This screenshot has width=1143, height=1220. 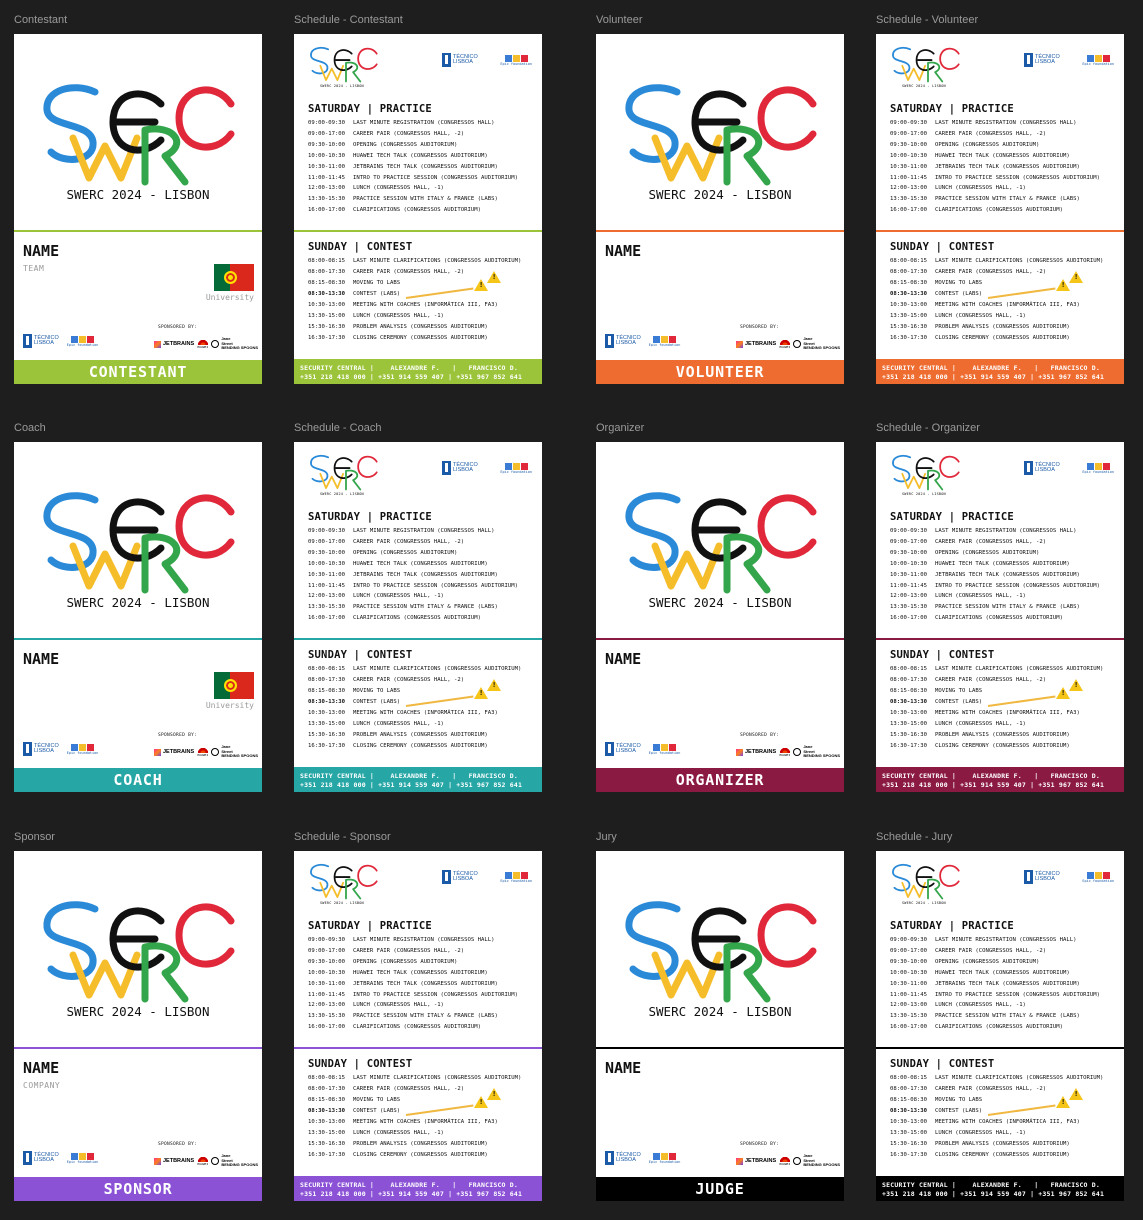 What do you see at coordinates (342, 837) in the screenshot?
I see `frame-label: Schedule - Sponsor` at bounding box center [342, 837].